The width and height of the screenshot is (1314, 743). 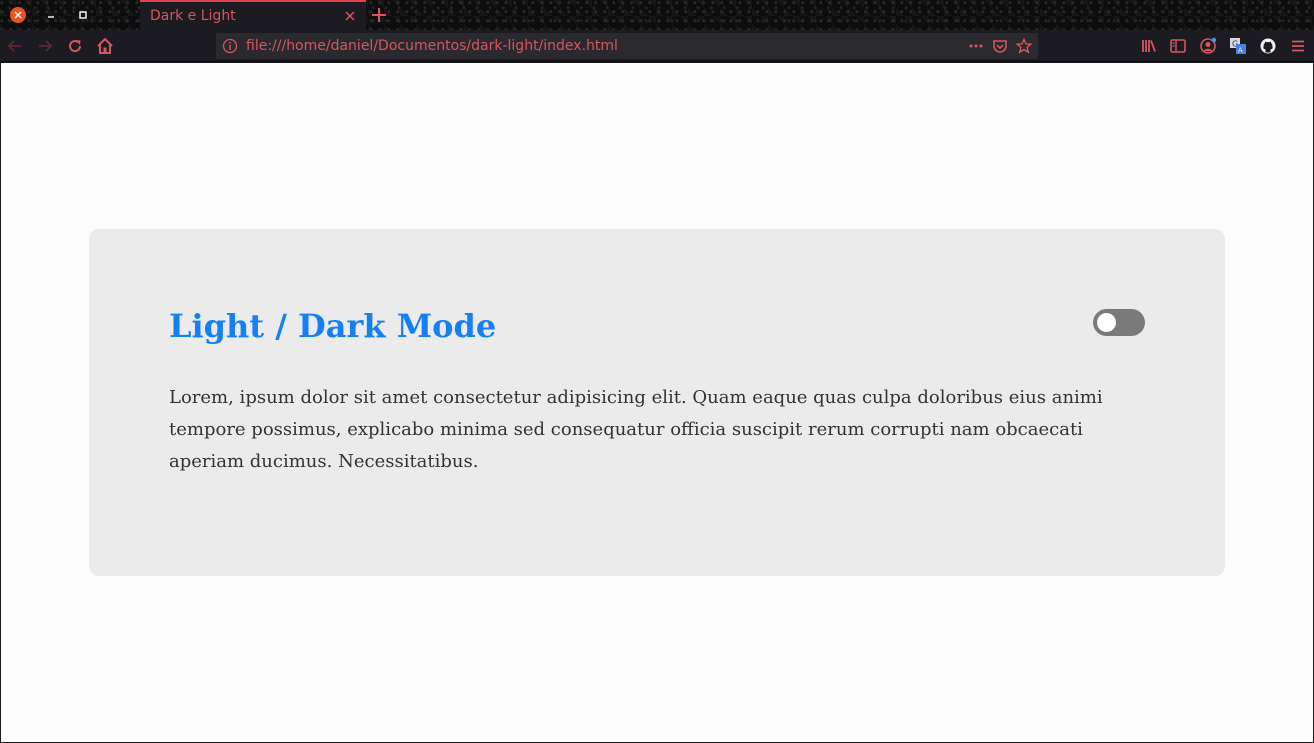 I want to click on window-minimize-button, so click(x=51, y=15).